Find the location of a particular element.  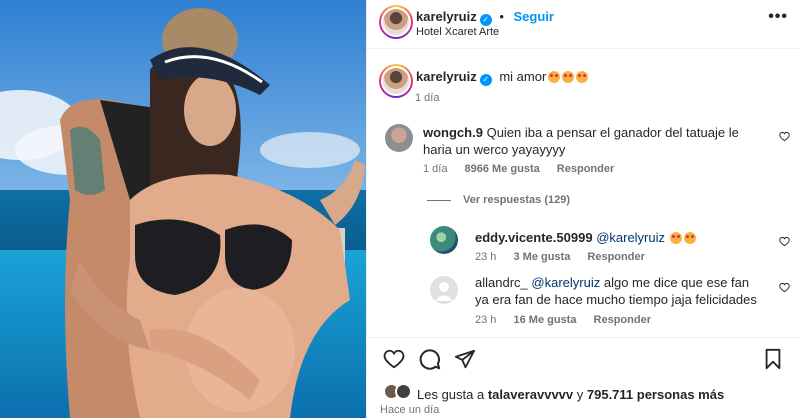

send-icon is located at coordinates (465, 359).